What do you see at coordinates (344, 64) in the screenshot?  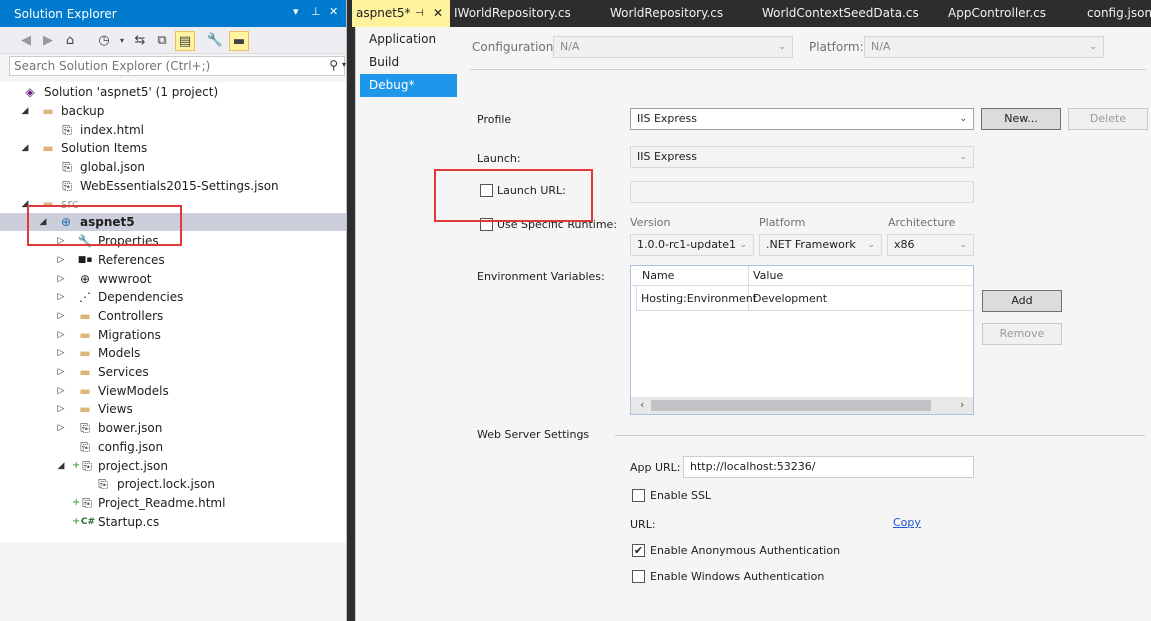 I see `search-options-dropdown-icon: ▾` at bounding box center [344, 64].